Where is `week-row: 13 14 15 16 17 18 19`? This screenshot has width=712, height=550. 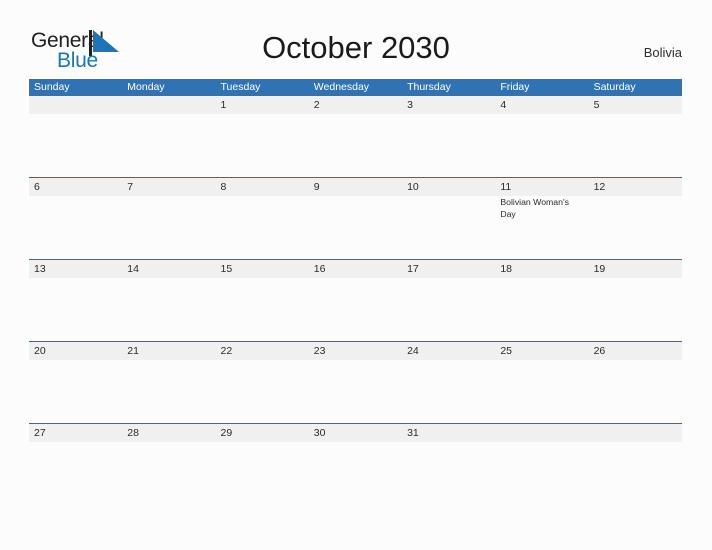 week-row: 13 14 15 16 17 18 19 is located at coordinates (355, 300).